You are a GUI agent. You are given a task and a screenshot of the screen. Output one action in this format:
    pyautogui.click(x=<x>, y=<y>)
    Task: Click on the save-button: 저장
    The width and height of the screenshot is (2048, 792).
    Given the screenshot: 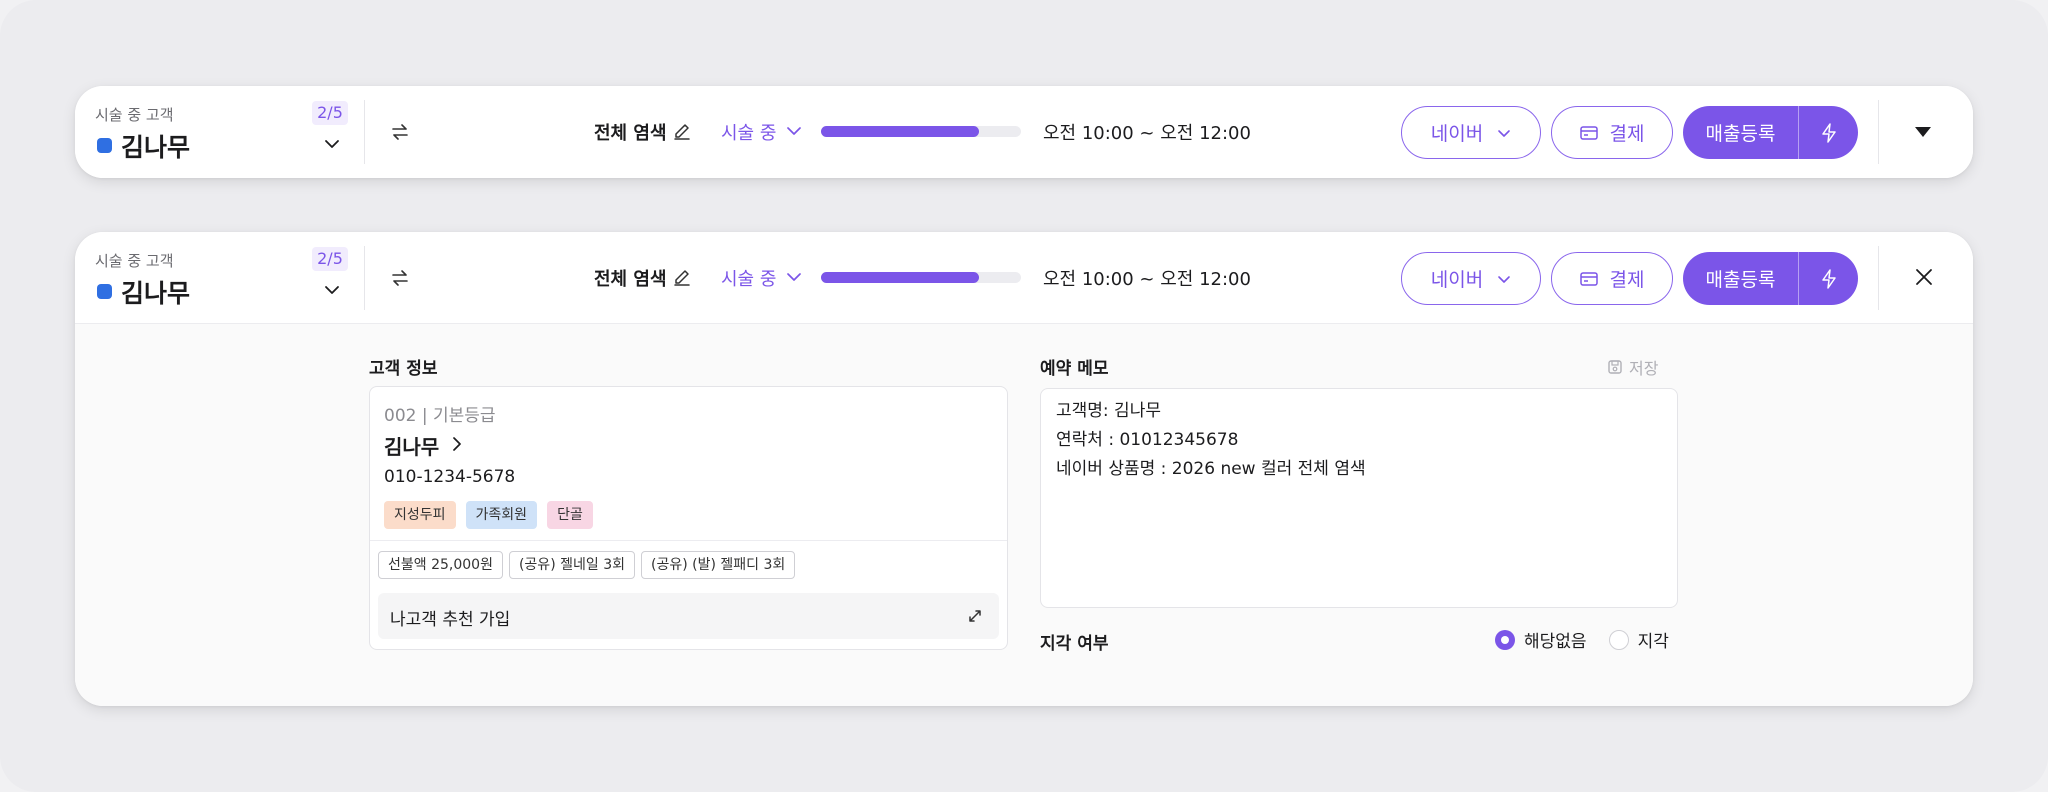 What is the action you would take?
    pyautogui.click(x=1632, y=367)
    